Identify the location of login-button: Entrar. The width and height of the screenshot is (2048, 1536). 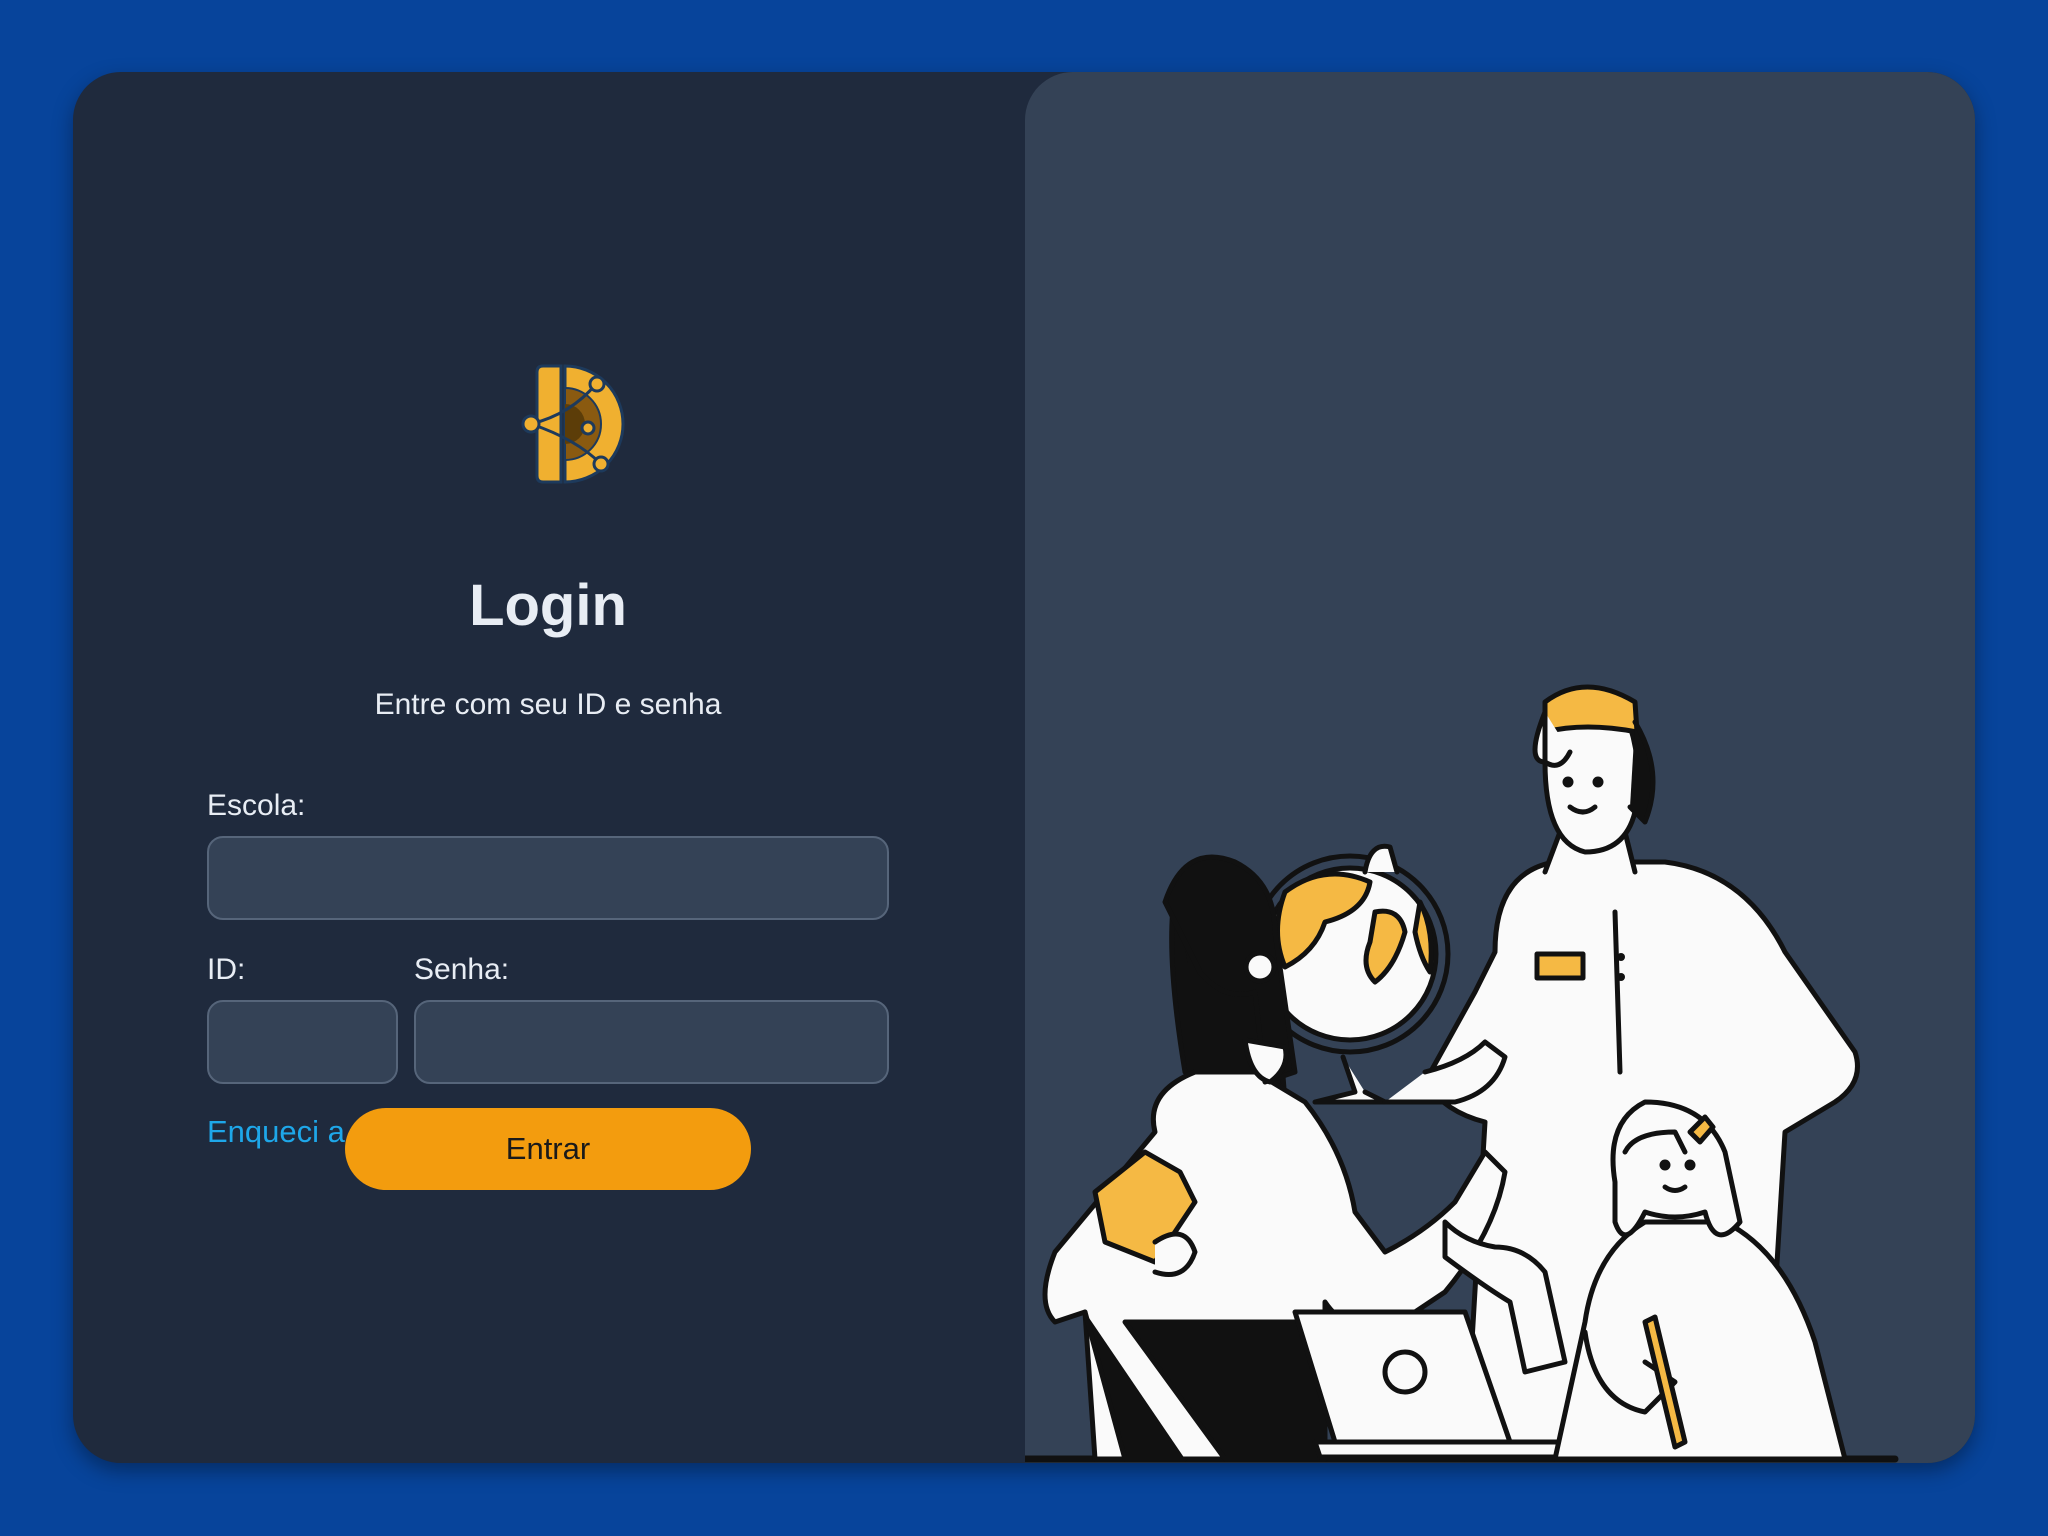
(548, 1149).